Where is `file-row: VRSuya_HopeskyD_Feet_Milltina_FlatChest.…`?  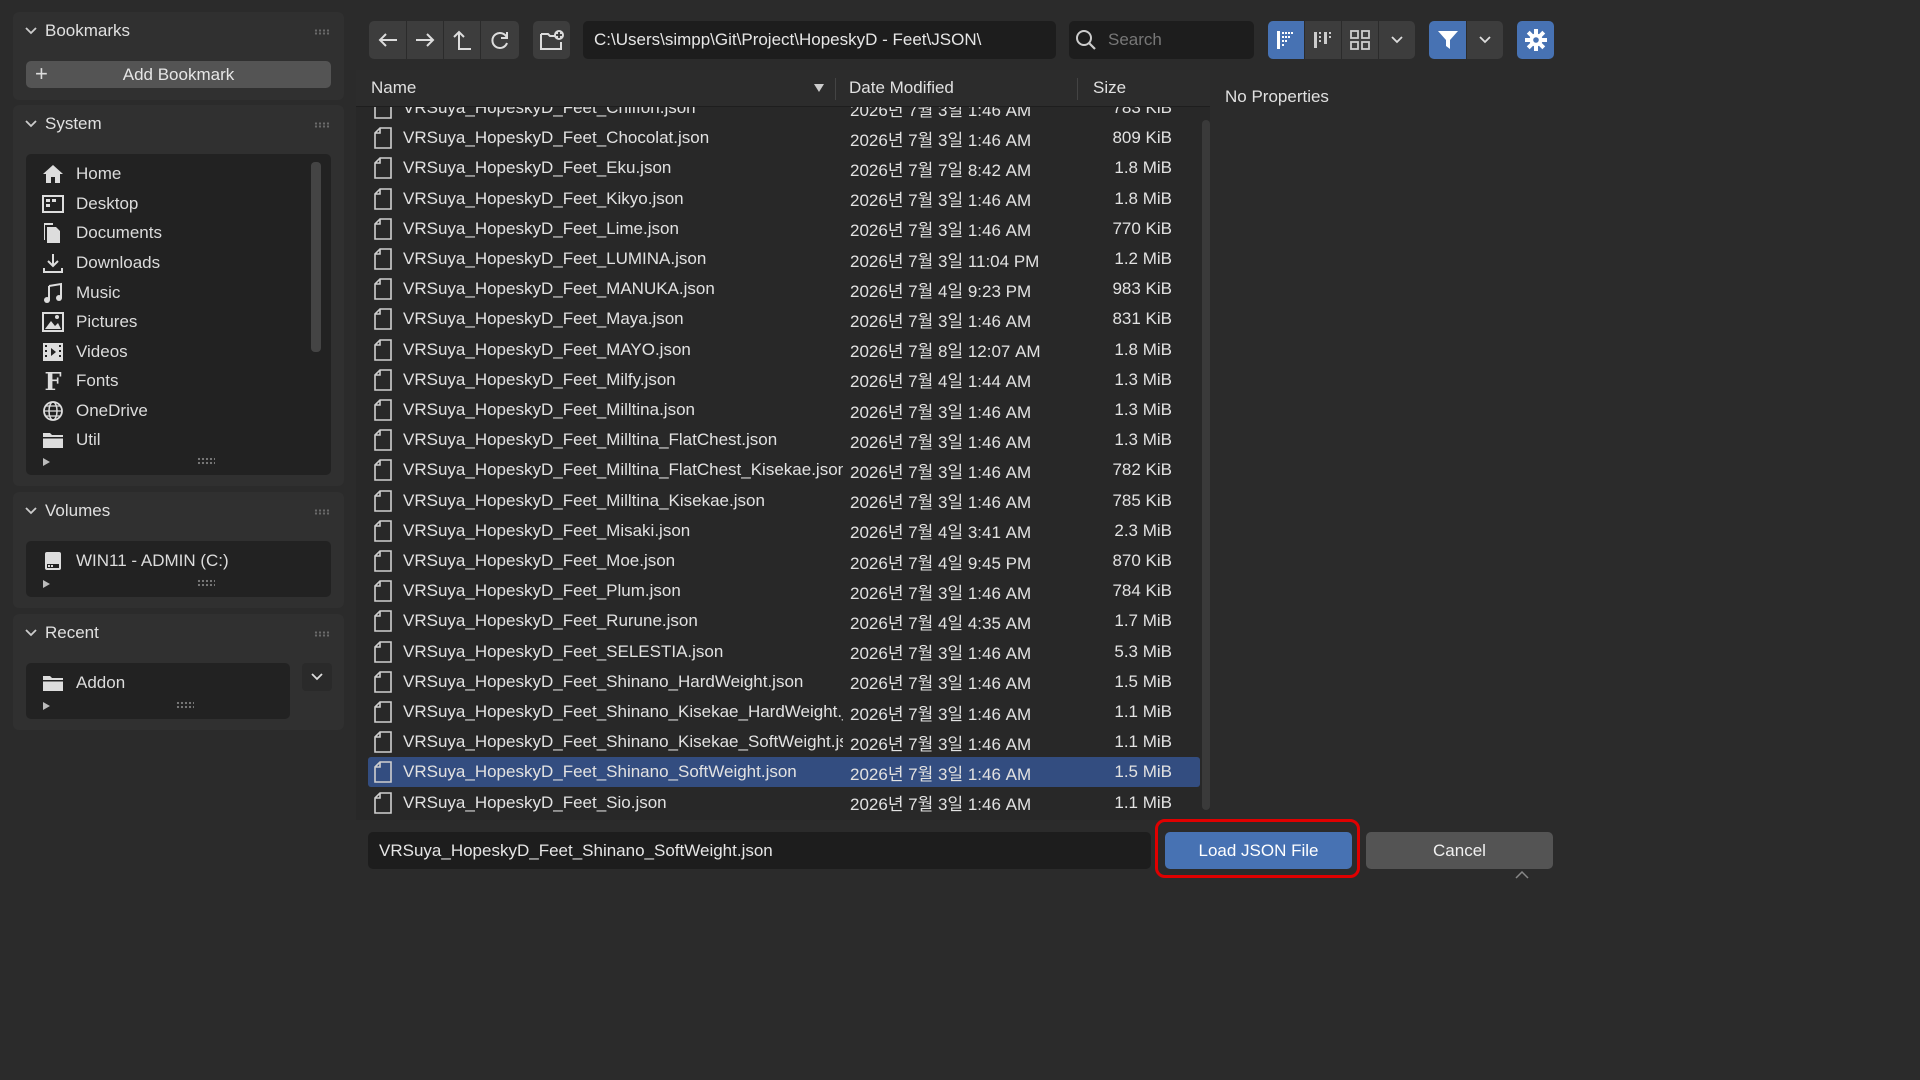
file-row: VRSuya_HopeskyD_Feet_Milltina_FlatChest.… is located at coordinates (784, 440).